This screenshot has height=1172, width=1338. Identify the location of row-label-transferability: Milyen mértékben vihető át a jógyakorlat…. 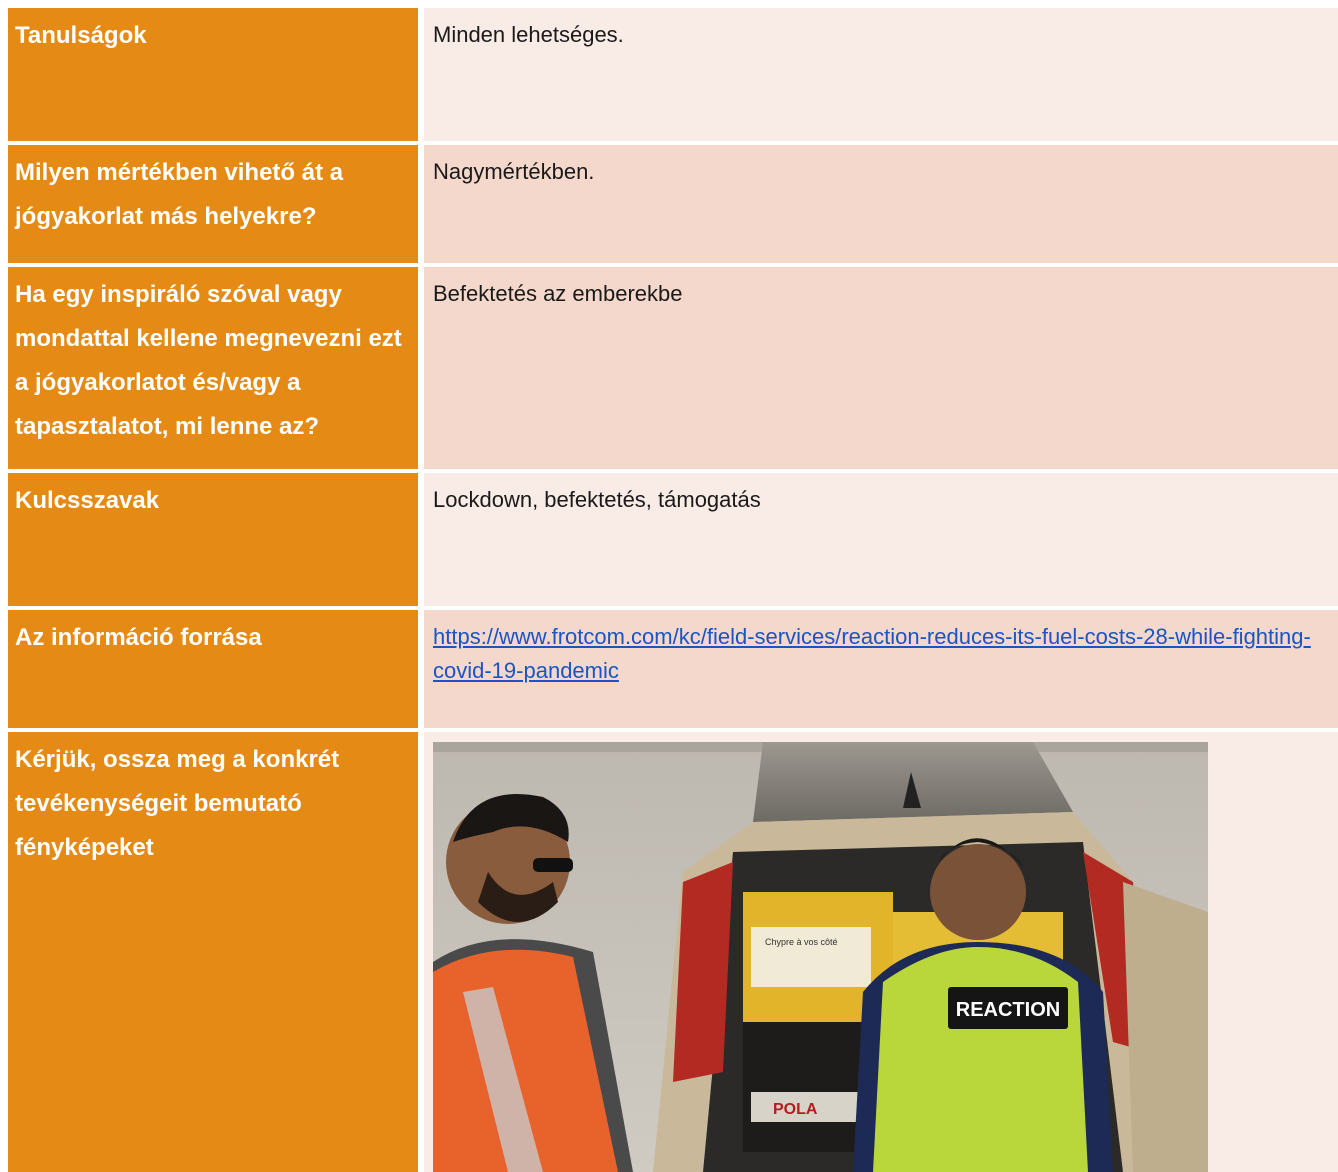
(213, 204).